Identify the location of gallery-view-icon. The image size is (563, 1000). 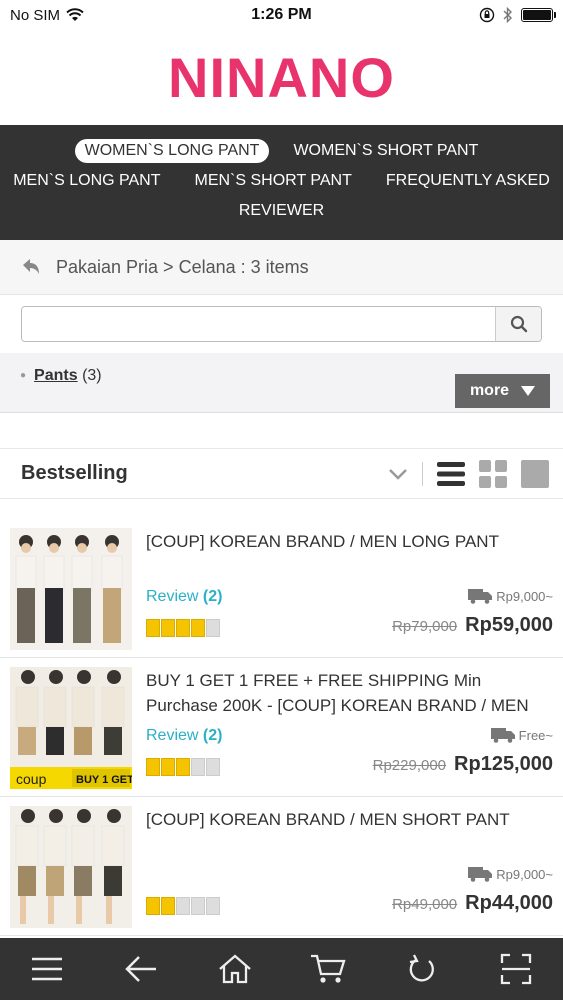
(535, 473).